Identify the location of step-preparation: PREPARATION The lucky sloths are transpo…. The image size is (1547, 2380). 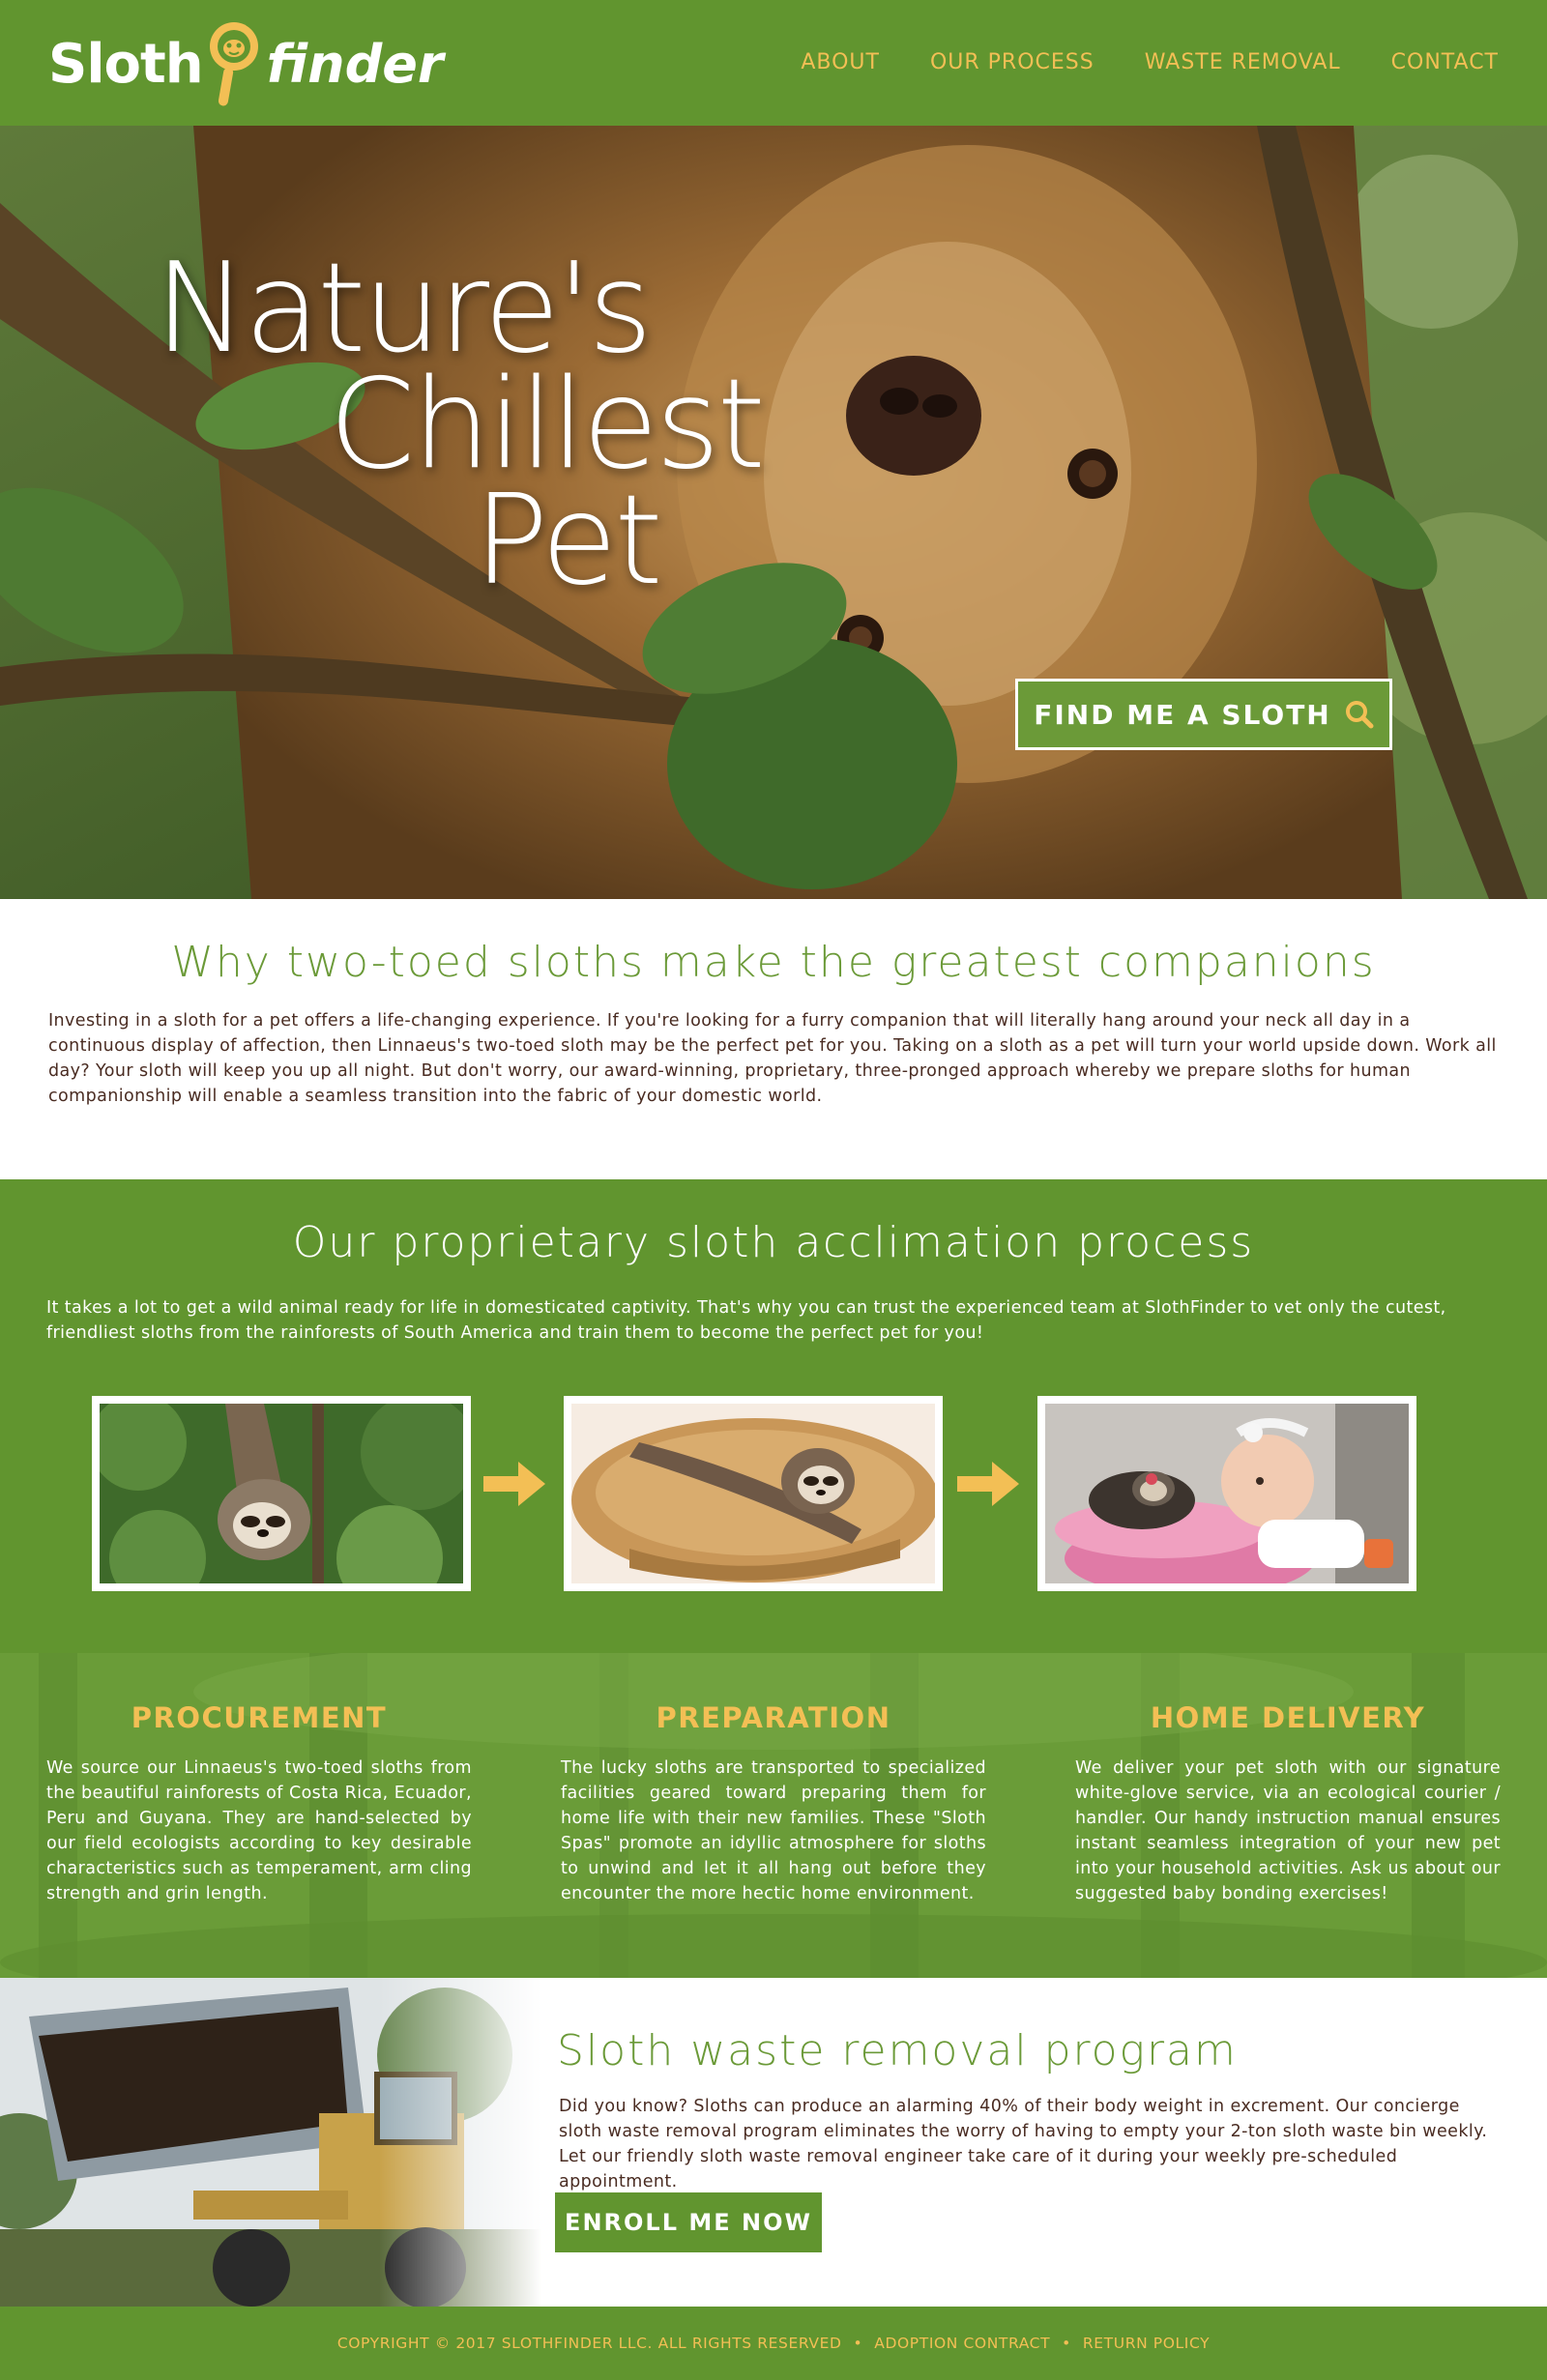
(774, 1804).